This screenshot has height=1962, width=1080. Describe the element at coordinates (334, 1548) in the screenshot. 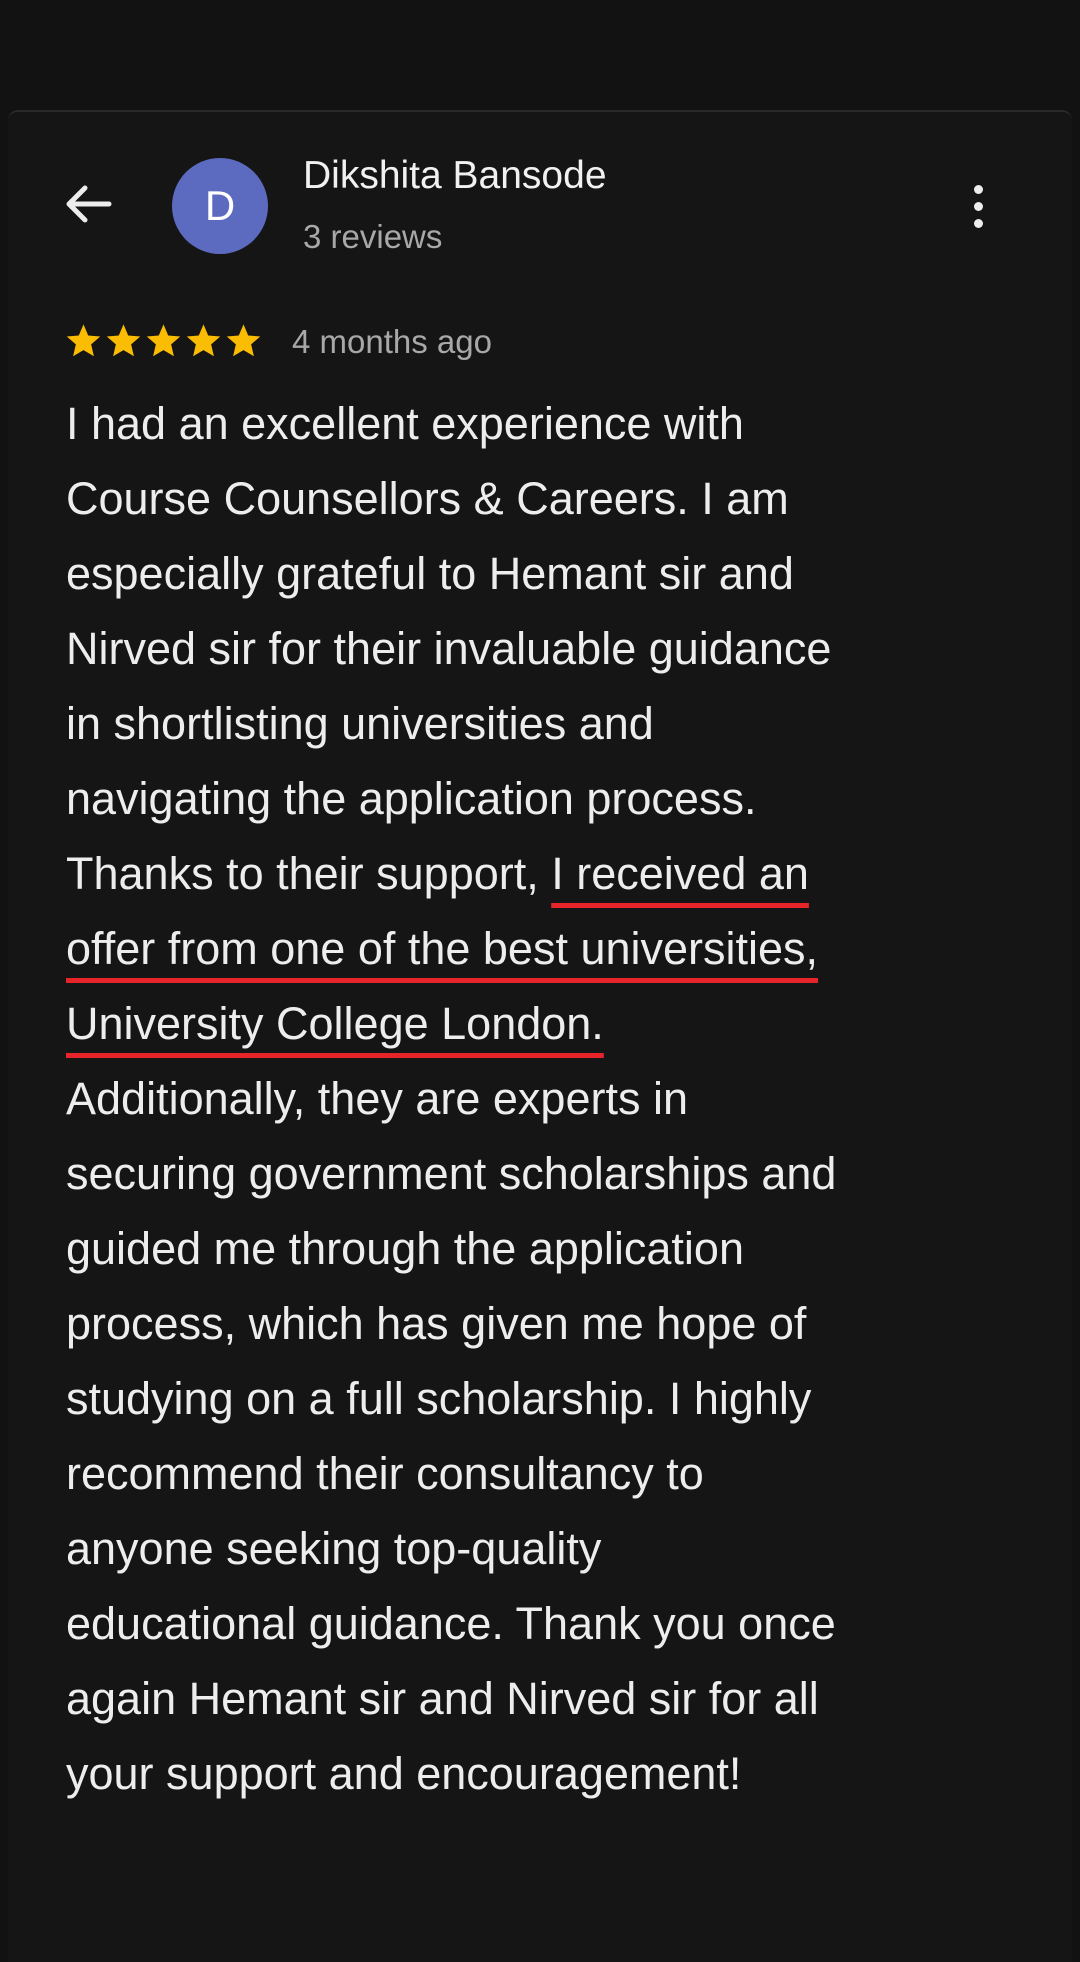

I see `review-line: anyone seeking top-quality` at that location.